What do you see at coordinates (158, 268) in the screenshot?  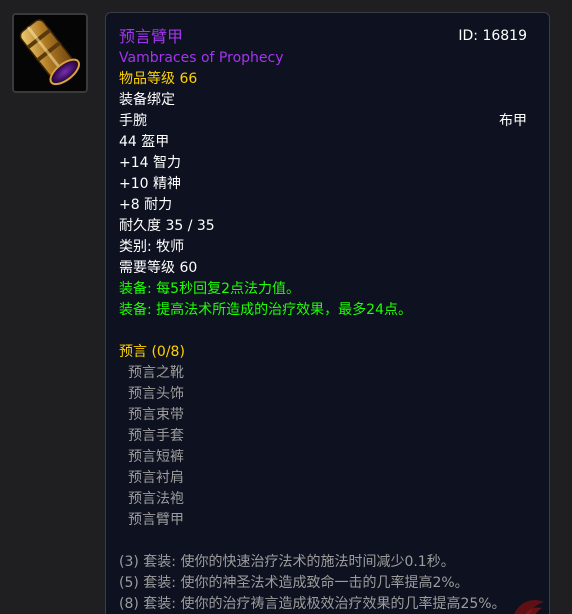 I see `item-level-req: 需要等级 60` at bounding box center [158, 268].